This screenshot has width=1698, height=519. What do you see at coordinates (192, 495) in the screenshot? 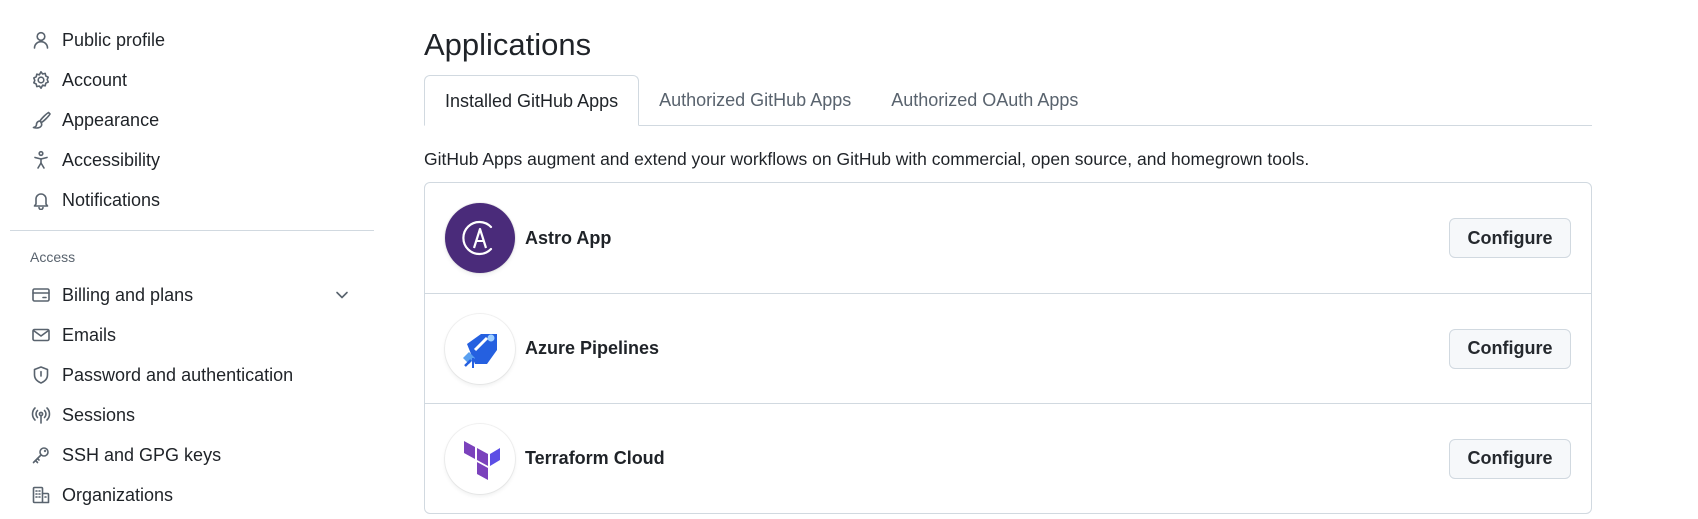
I see `sidebar-item-organizations: Organizations` at bounding box center [192, 495].